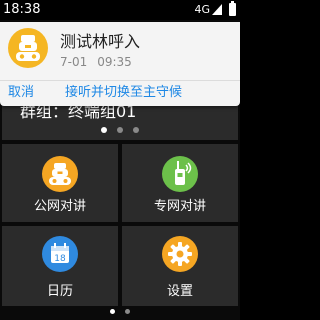 The image size is (320, 320). What do you see at coordinates (114, 62) in the screenshot?
I see `call-time: 09:35` at bounding box center [114, 62].